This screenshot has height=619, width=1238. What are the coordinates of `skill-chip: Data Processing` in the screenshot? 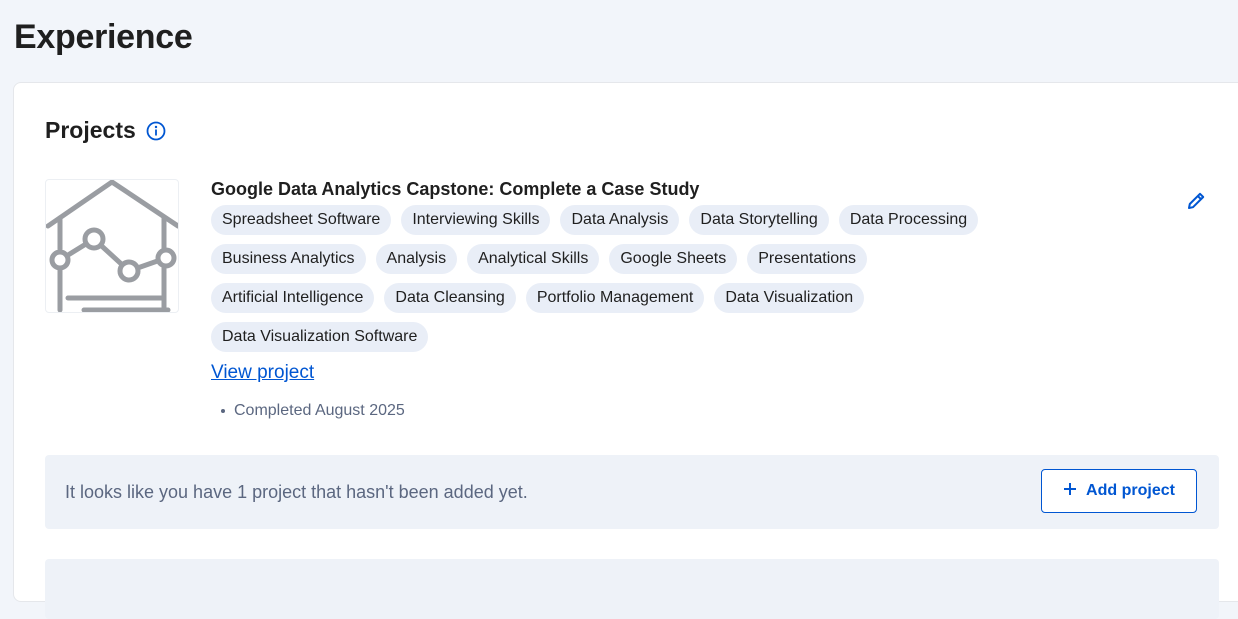 It's located at (908, 220).